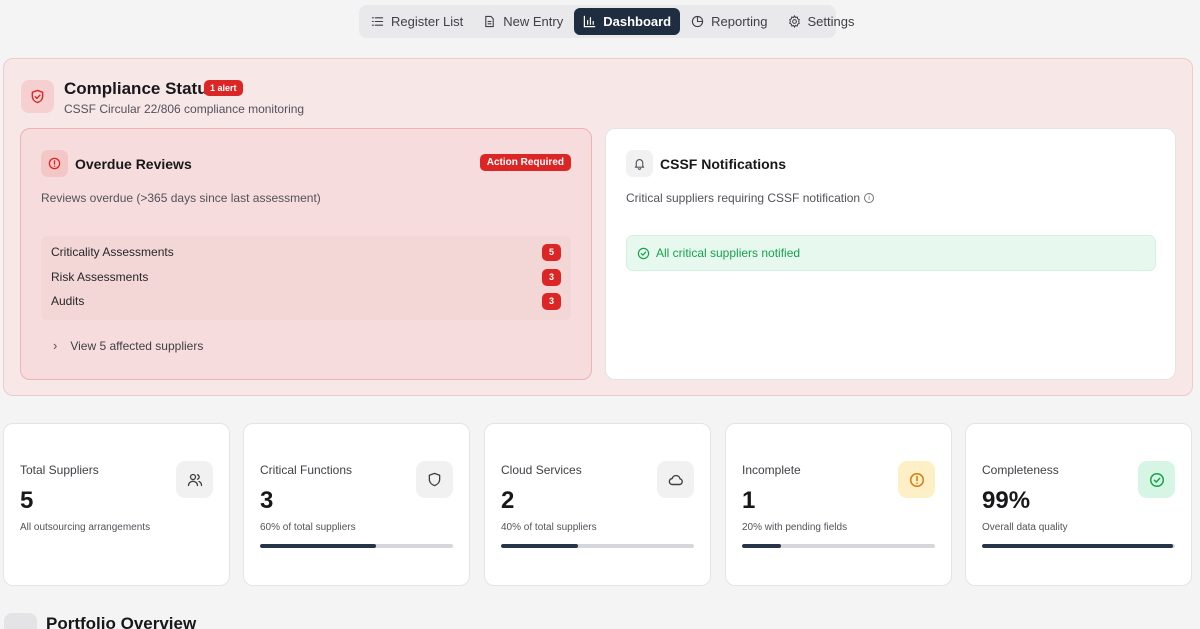 This screenshot has height=629, width=1200. I want to click on stat-card-completeness: Completeness 99% Overall data quality, so click(1078, 504).